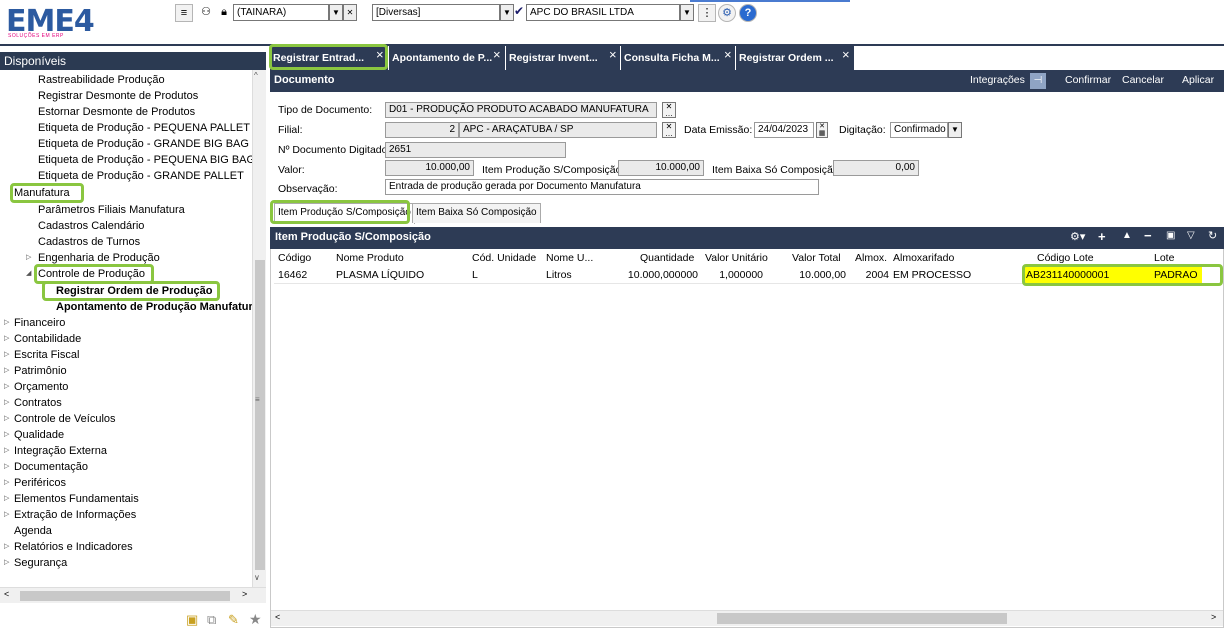  Describe the element at coordinates (380, 275) in the screenshot. I see `cell-nome-produto: PLASMA LÍQUIDO` at that location.